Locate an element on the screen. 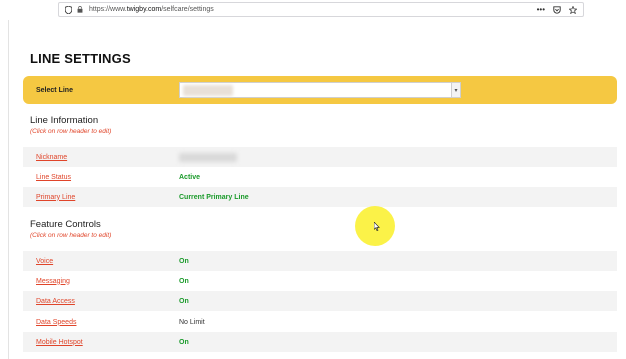 The width and height of the screenshot is (626, 359). row-header-data-speeds: Data Speeds is located at coordinates (107, 322).